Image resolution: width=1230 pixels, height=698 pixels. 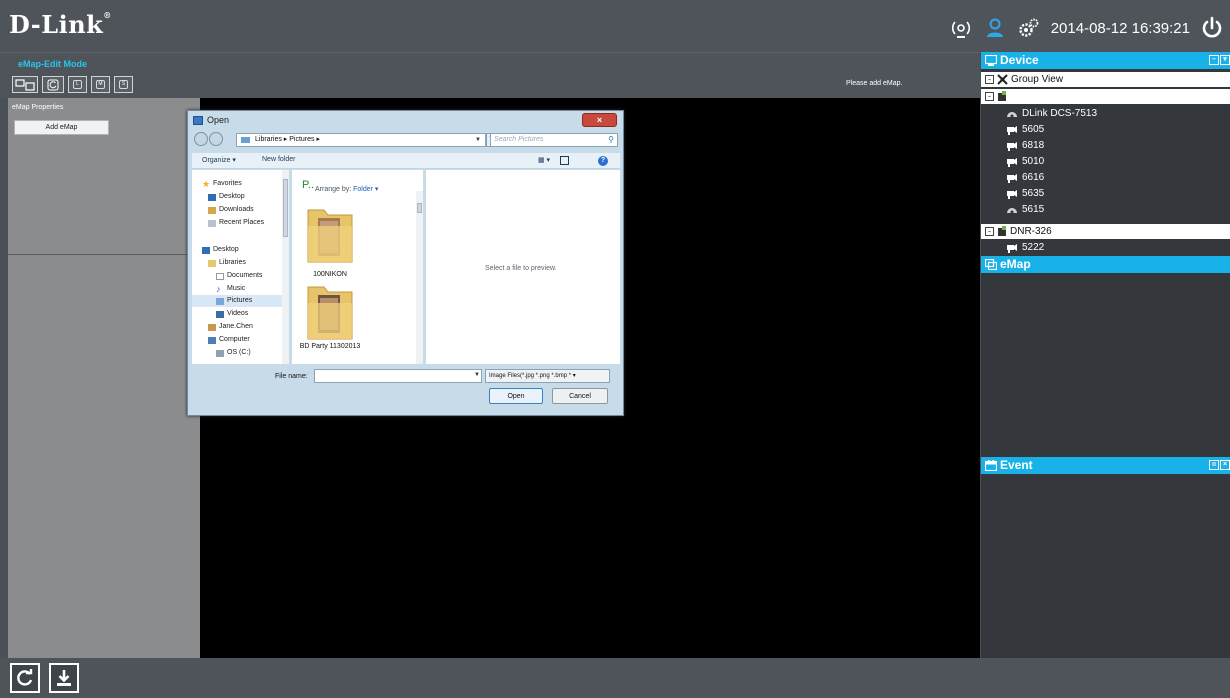 What do you see at coordinates (419, 277) in the screenshot?
I see `file-list-scrollbar` at bounding box center [419, 277].